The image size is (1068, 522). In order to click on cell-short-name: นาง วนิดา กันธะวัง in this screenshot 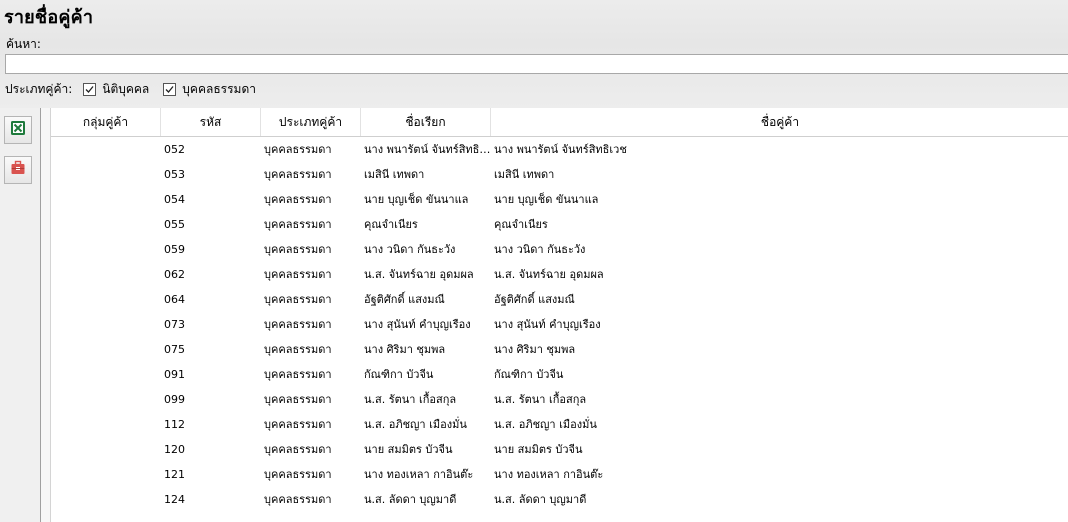, I will do `click(410, 249)`.